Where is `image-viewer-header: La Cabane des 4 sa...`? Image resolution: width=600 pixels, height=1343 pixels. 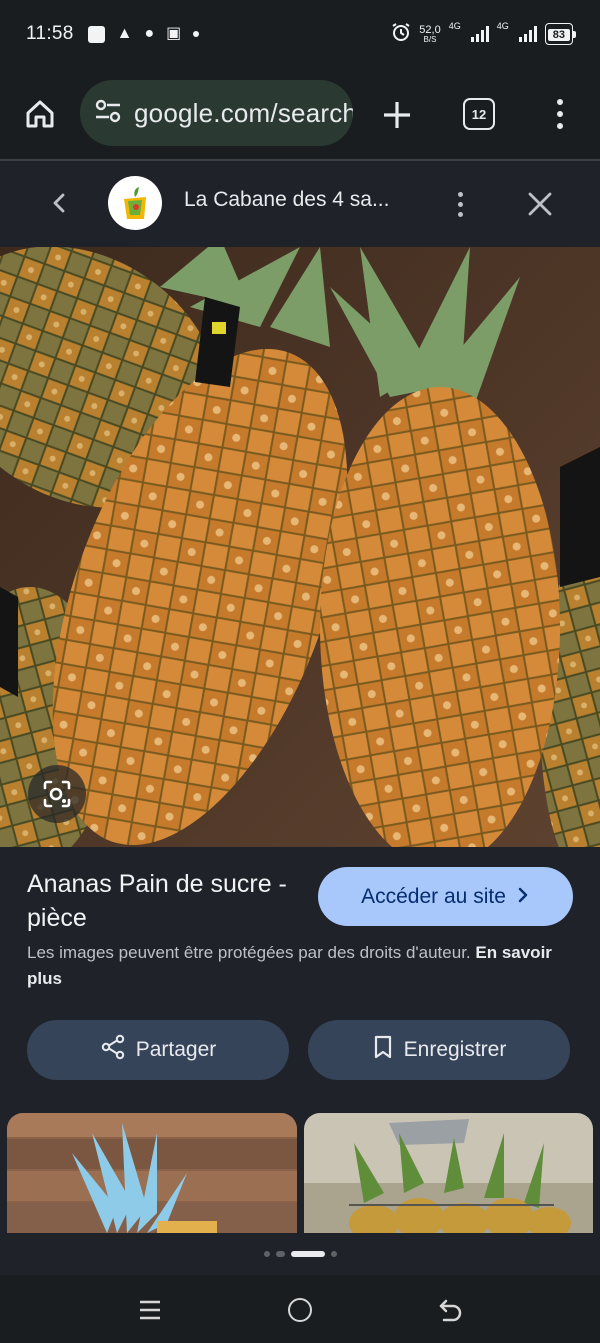 image-viewer-header: La Cabane des 4 sa... is located at coordinates (300, 204).